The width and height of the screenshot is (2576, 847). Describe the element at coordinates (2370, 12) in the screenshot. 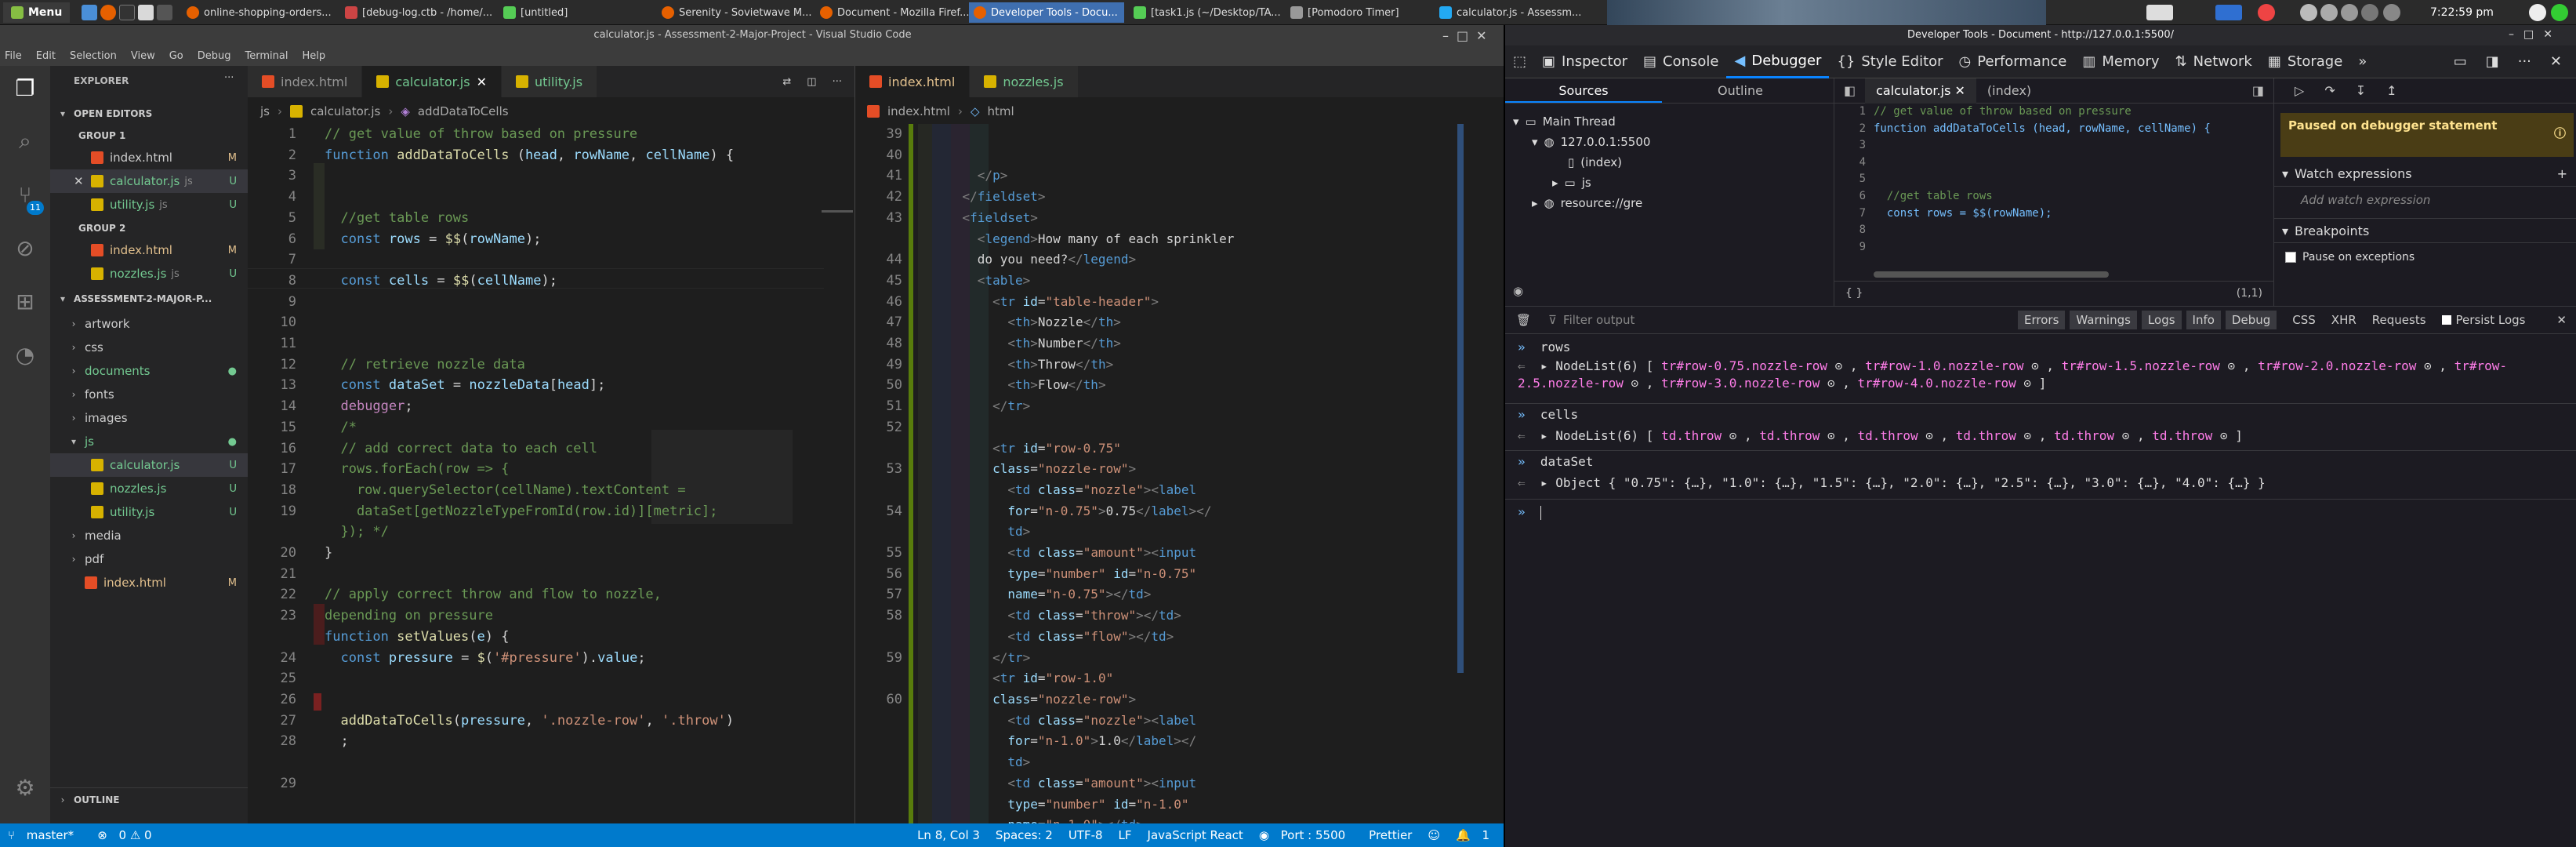

I see `bluetooth-icon` at that location.